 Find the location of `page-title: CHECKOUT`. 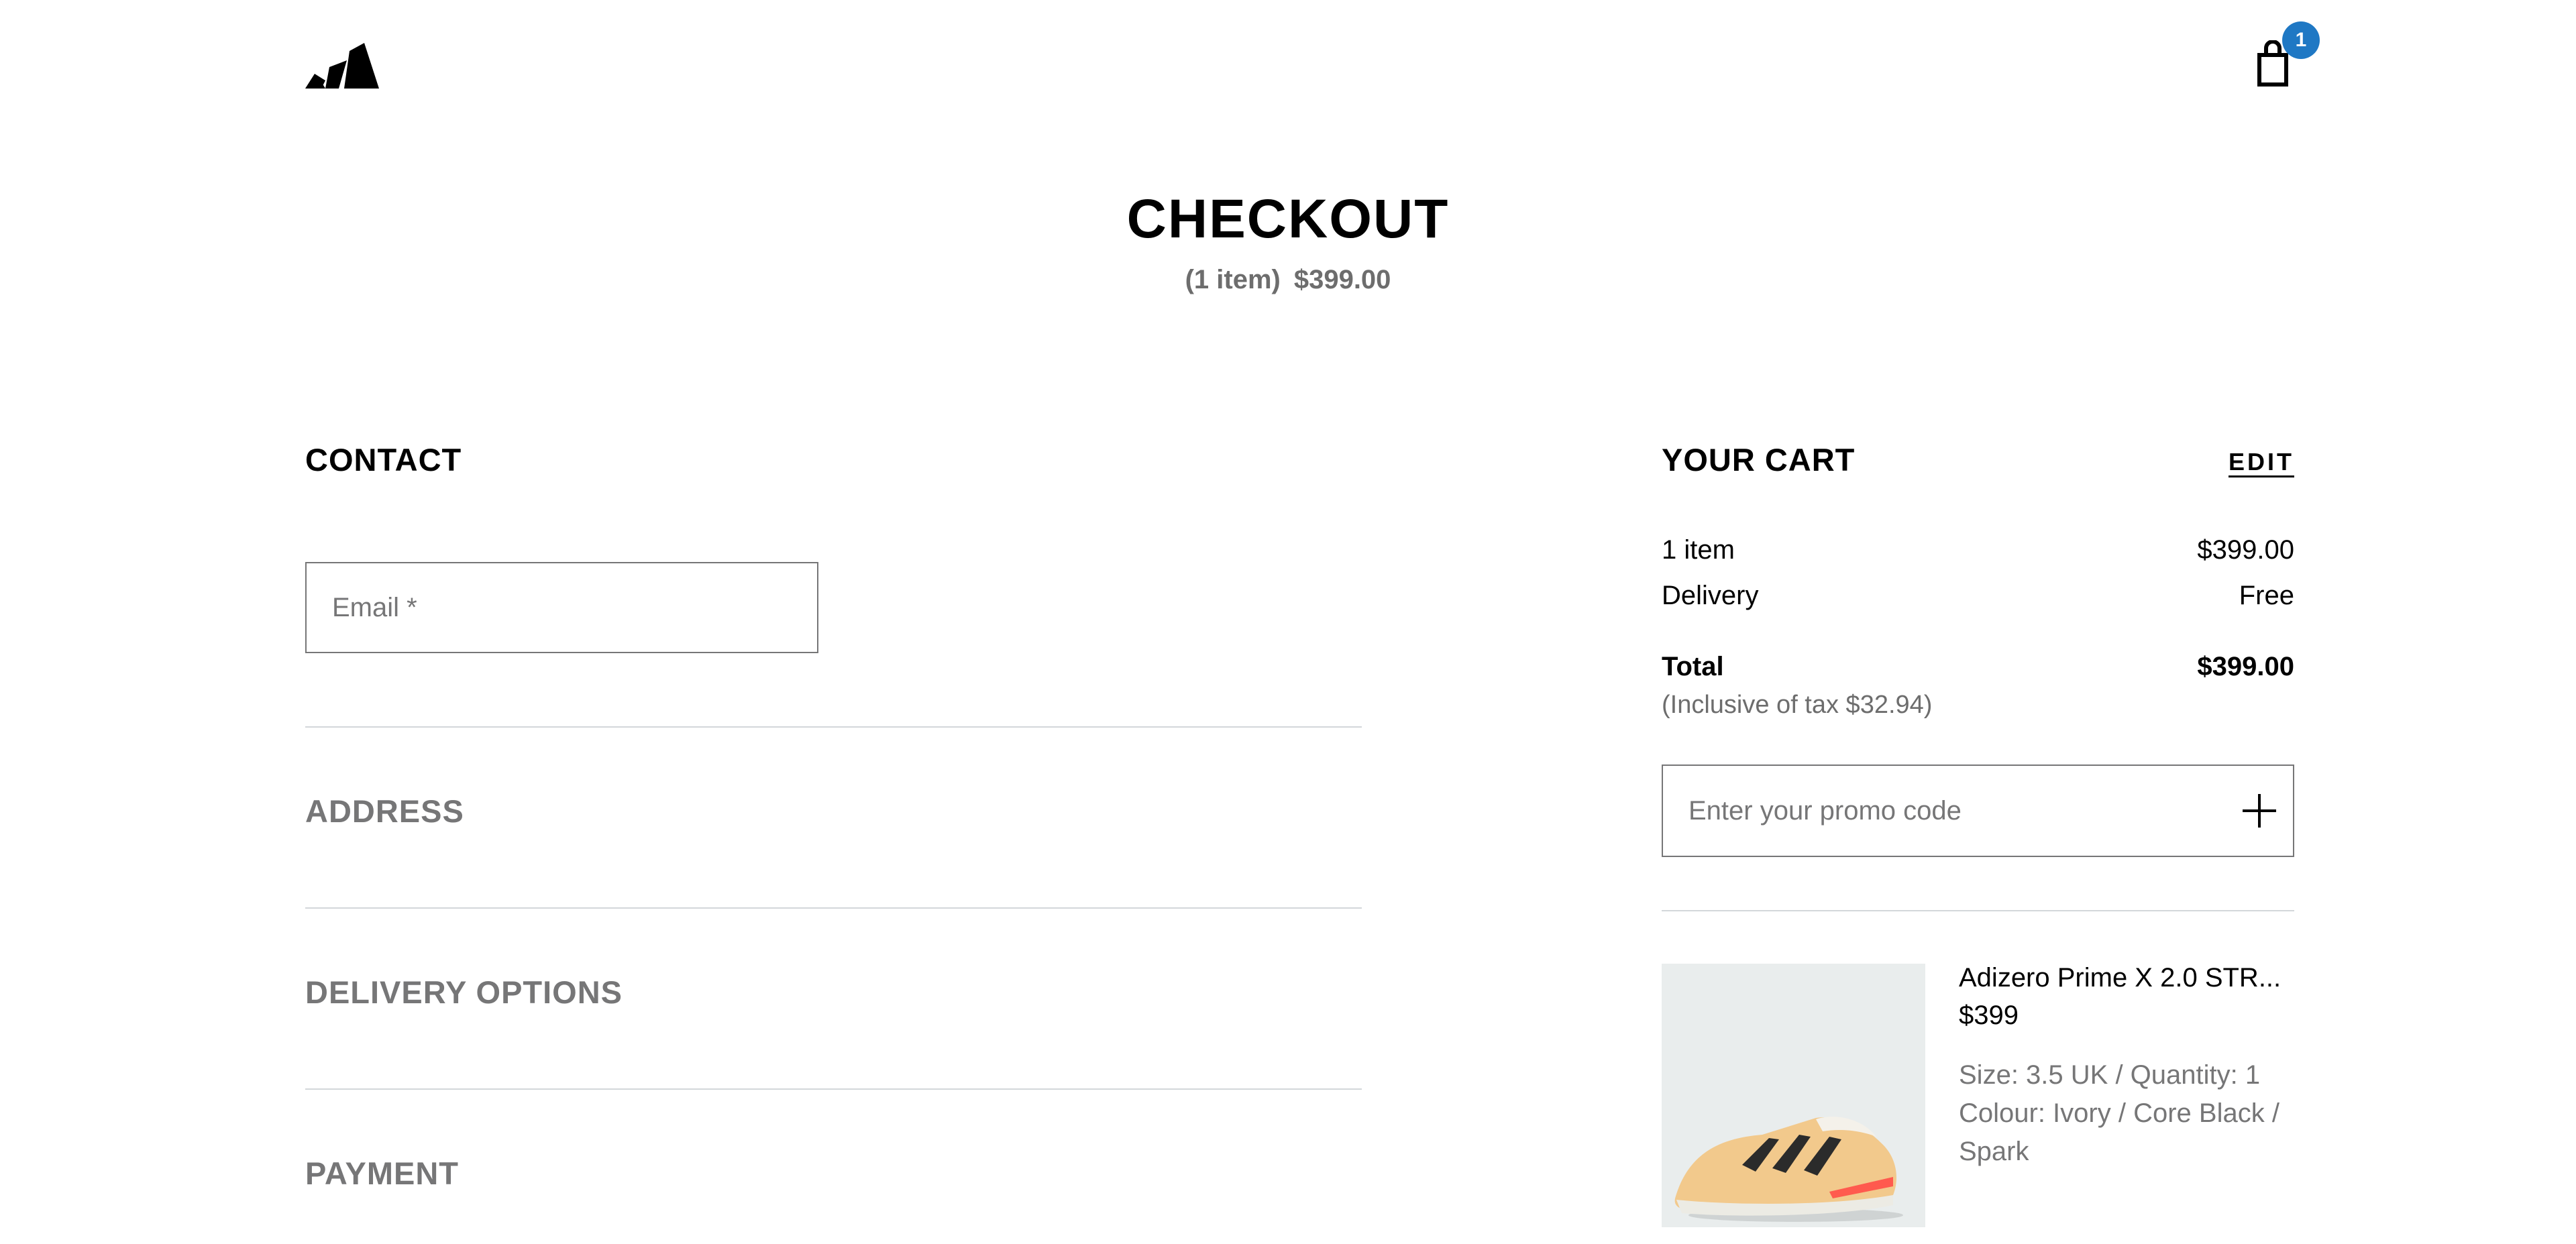

page-title: CHECKOUT is located at coordinates (1288, 218).